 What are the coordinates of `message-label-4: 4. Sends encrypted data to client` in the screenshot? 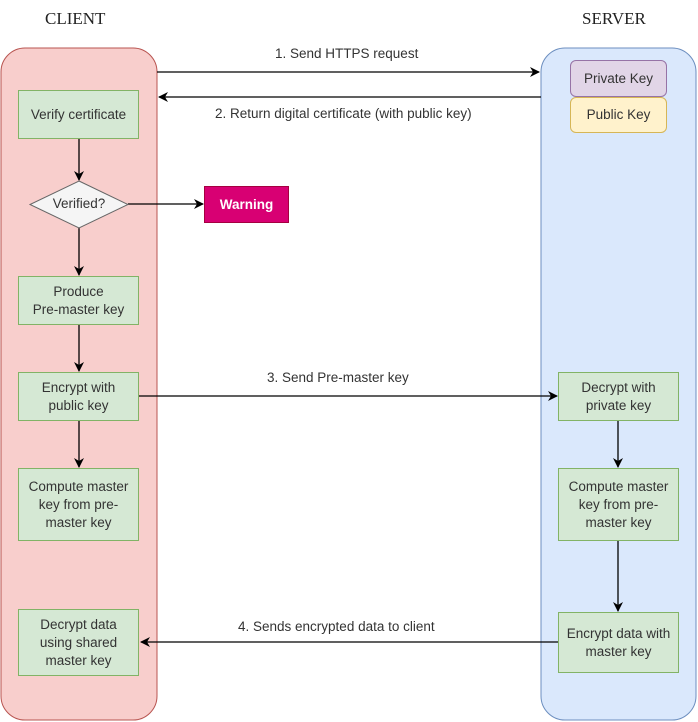 It's located at (336, 626).